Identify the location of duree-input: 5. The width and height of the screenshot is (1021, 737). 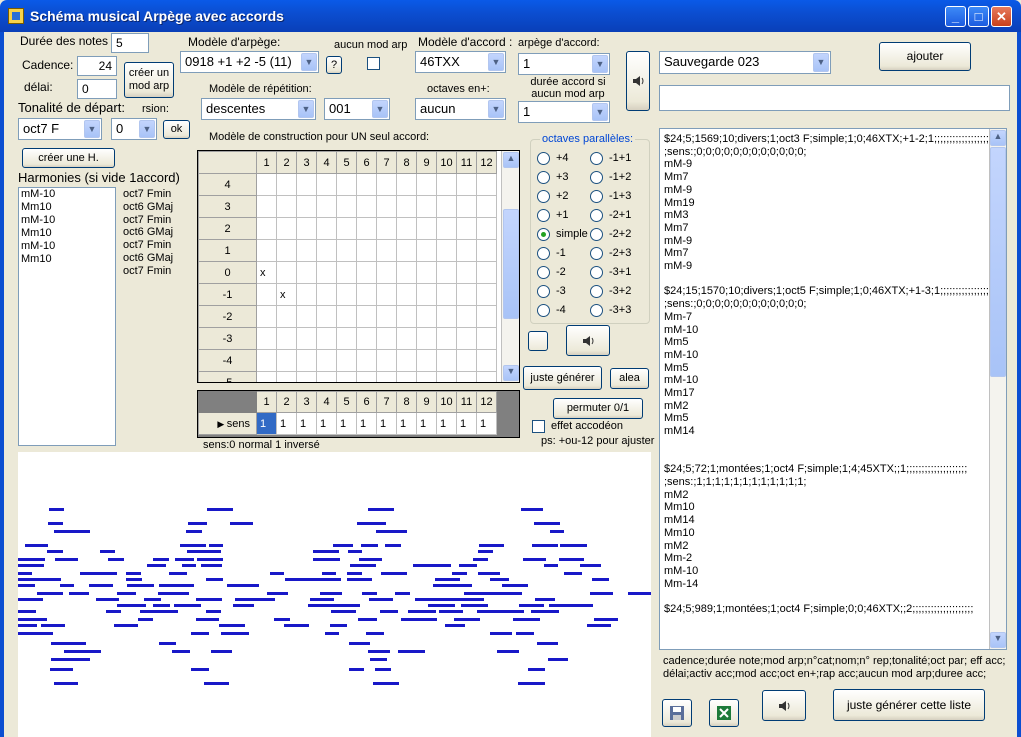
(130, 43).